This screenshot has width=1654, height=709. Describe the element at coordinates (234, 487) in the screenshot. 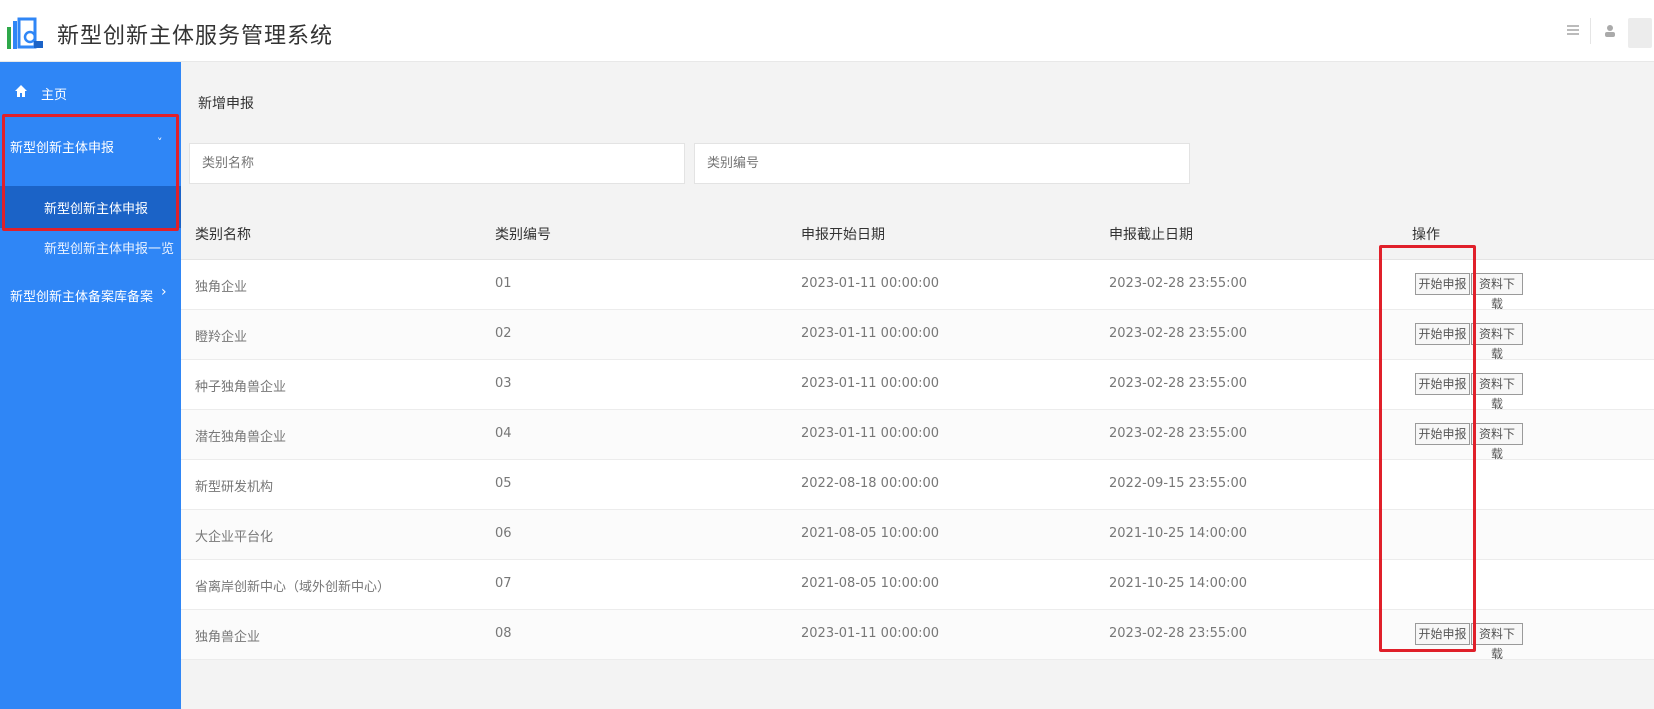

I see `cell-category-name: 新型研发机构` at that location.